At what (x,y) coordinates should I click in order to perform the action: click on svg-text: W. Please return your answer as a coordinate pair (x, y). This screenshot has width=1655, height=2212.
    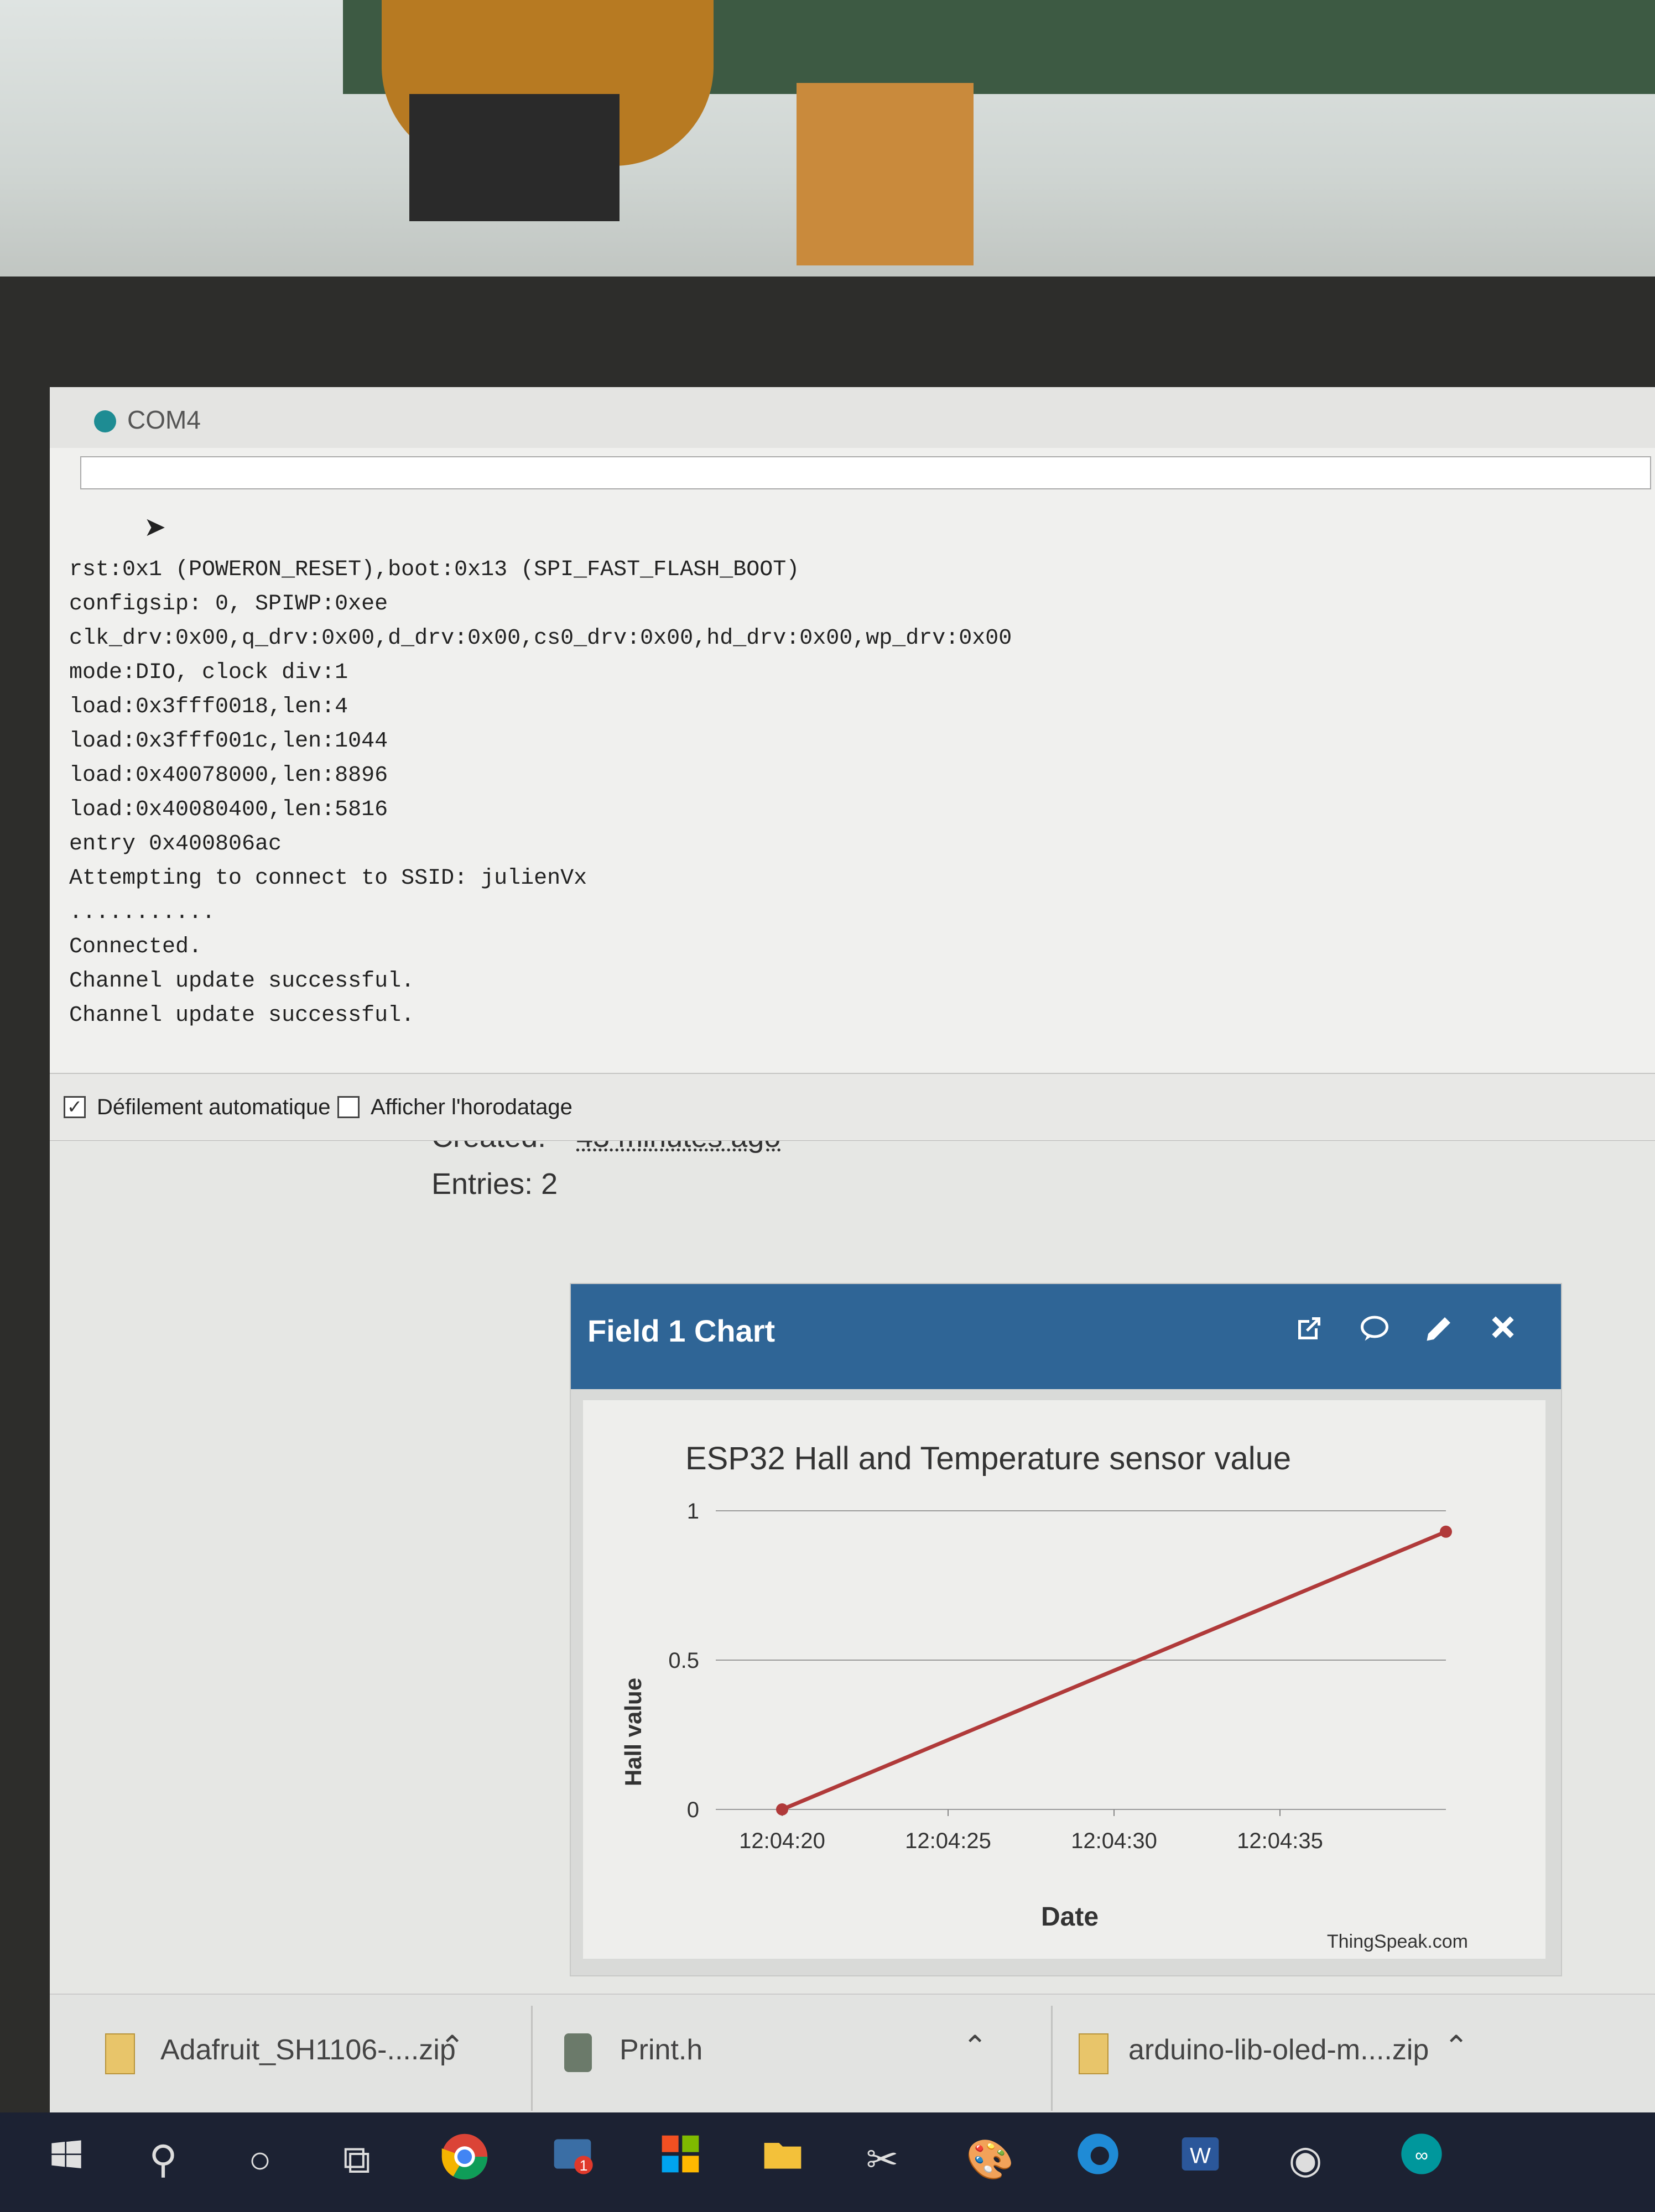
    Looking at the image, I should click on (1200, 2156).